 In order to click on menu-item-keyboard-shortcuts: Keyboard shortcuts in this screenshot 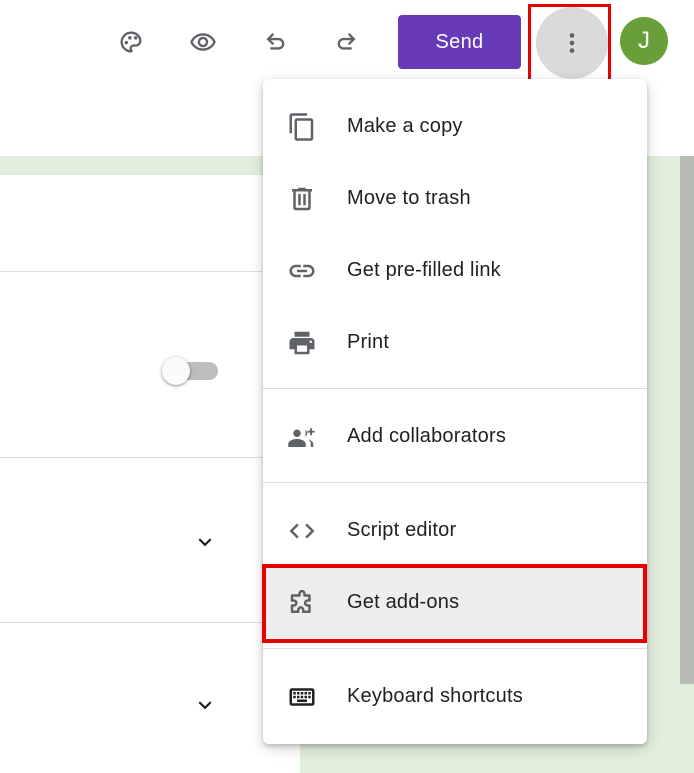, I will do `click(455, 696)`.